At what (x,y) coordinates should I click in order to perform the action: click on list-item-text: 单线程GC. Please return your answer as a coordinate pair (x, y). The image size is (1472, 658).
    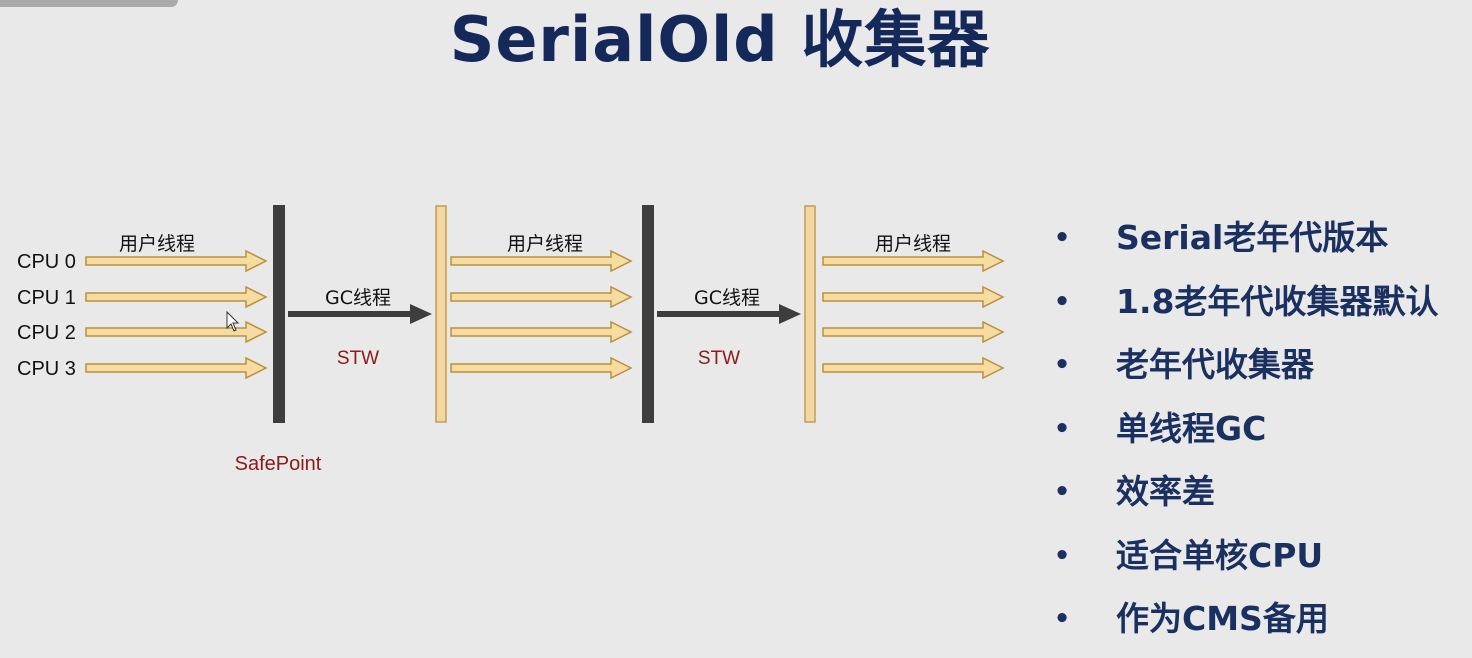
    Looking at the image, I should click on (1191, 428).